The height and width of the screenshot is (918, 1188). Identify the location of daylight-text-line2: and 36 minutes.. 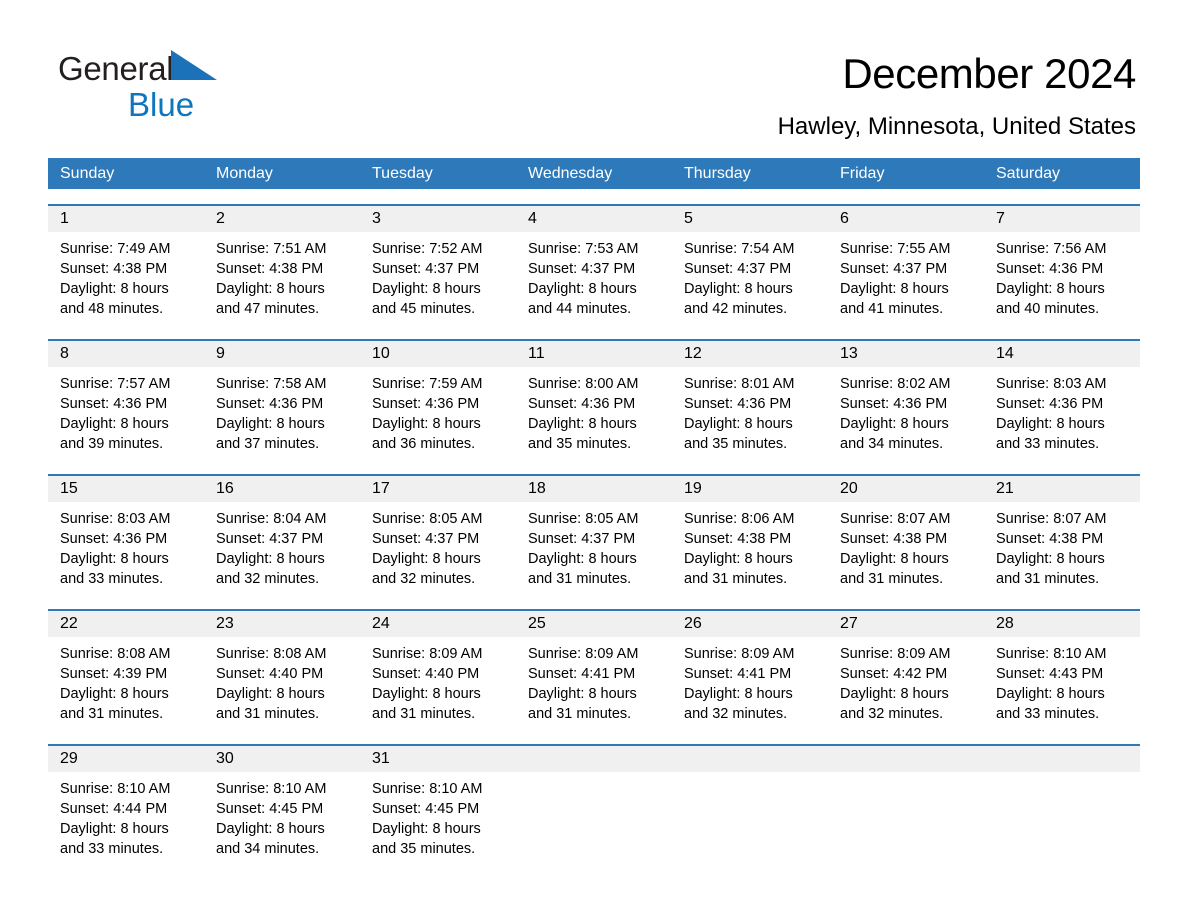
(424, 444).